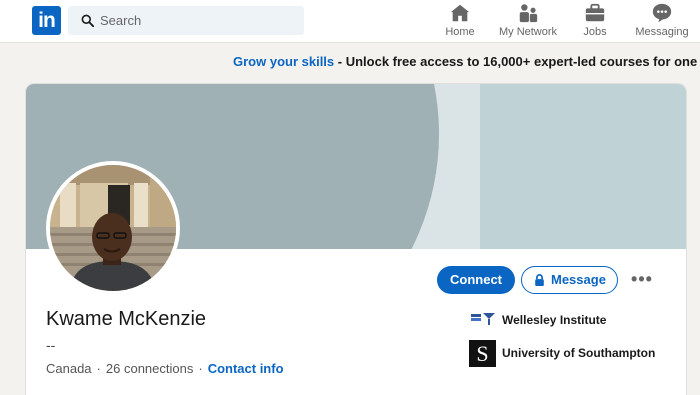  I want to click on contact-info-link: Contact info, so click(246, 368).